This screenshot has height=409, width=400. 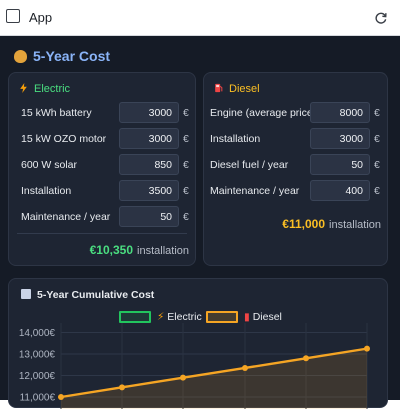 I want to click on page-title: 5-Year Cost, so click(x=62, y=56).